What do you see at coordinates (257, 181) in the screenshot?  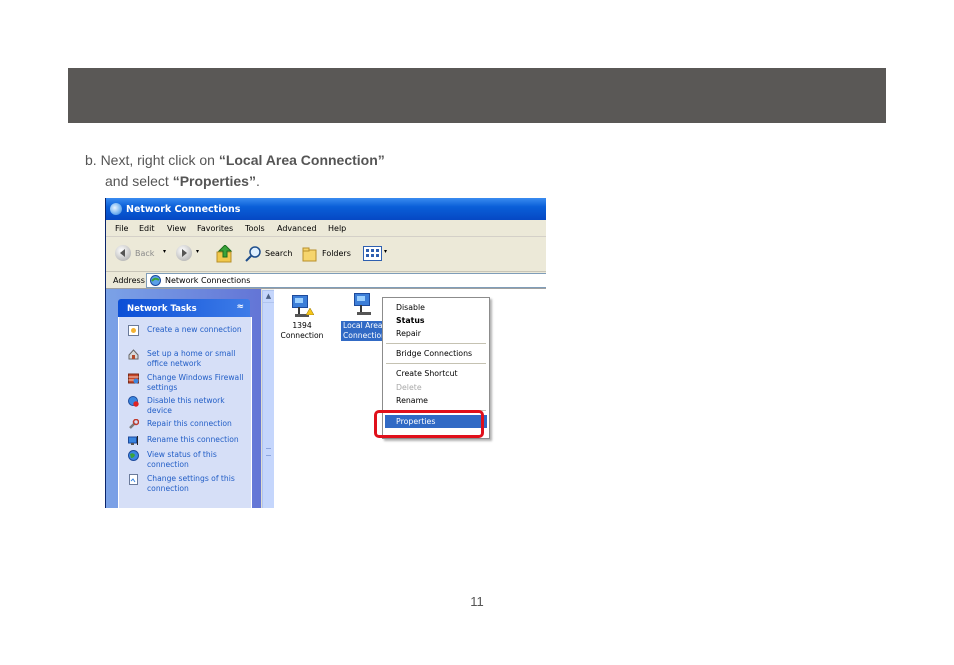 I see `instruction-suffix: .` at bounding box center [257, 181].